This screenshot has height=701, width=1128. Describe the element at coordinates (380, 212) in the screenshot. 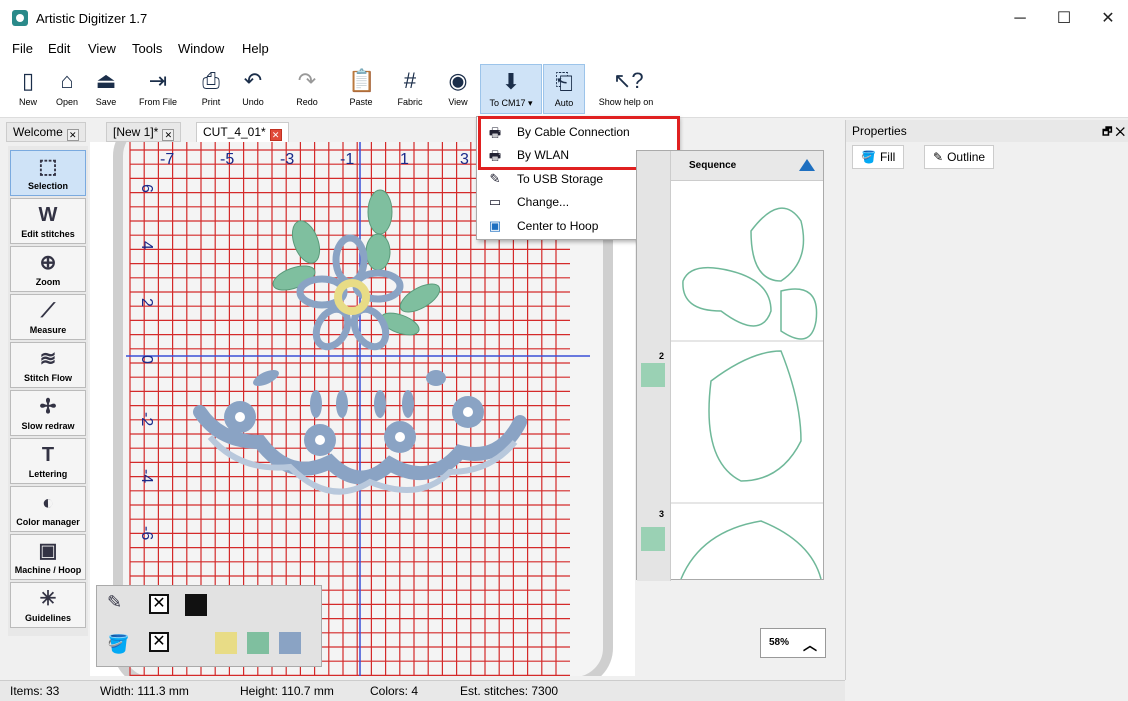

I see `leaf` at that location.